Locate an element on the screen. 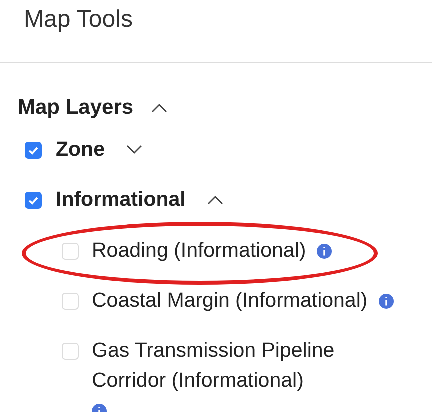 The height and width of the screenshot is (412, 432). layer-label: Roading (Informational) is located at coordinates (199, 251).